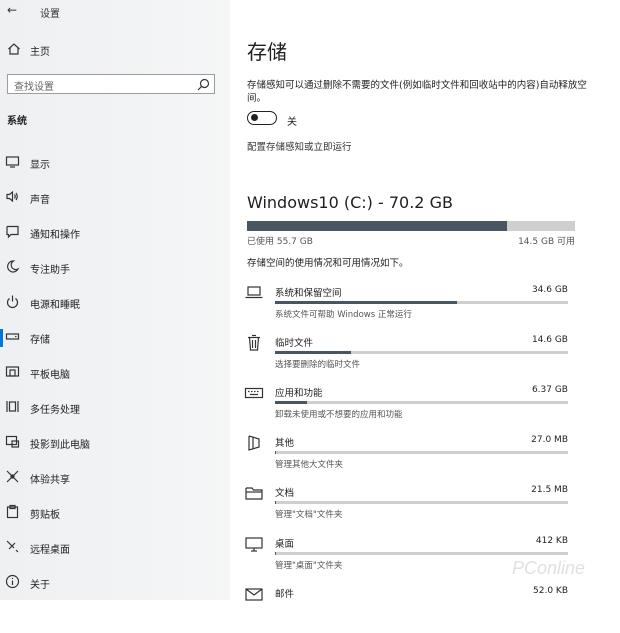 This screenshot has height=633, width=620. What do you see at coordinates (12, 231) in the screenshot?
I see `notification-icon` at bounding box center [12, 231].